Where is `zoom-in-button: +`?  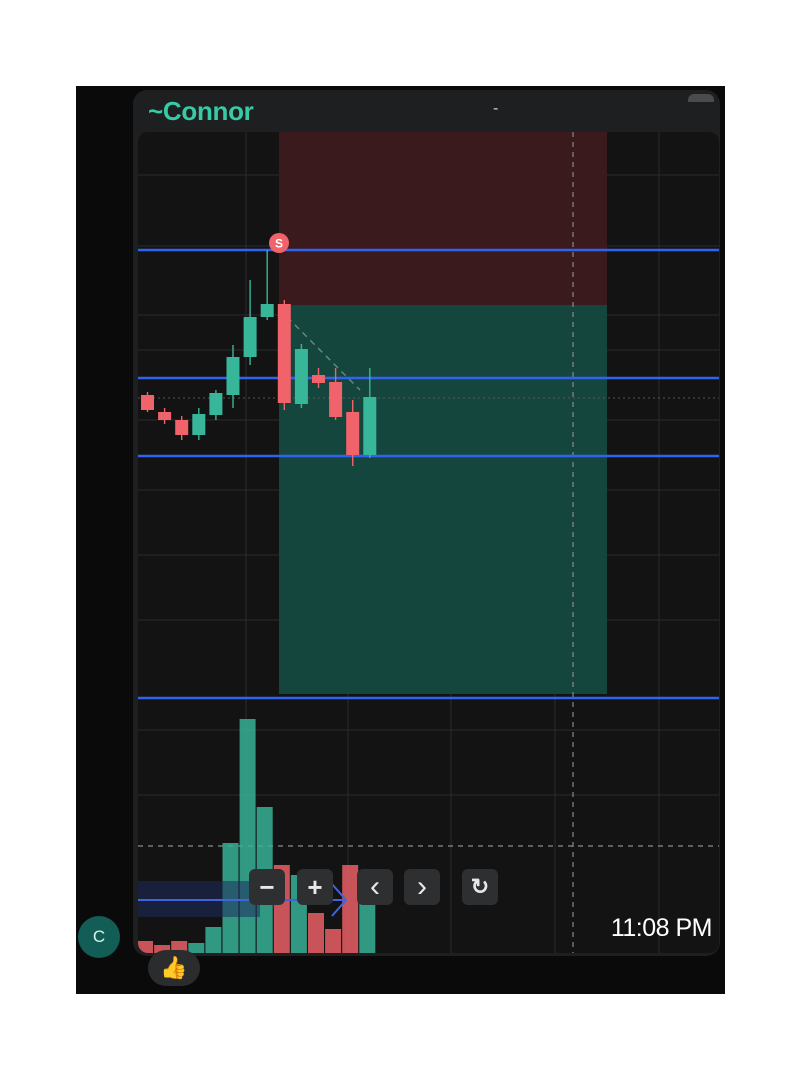 zoom-in-button: + is located at coordinates (315, 887).